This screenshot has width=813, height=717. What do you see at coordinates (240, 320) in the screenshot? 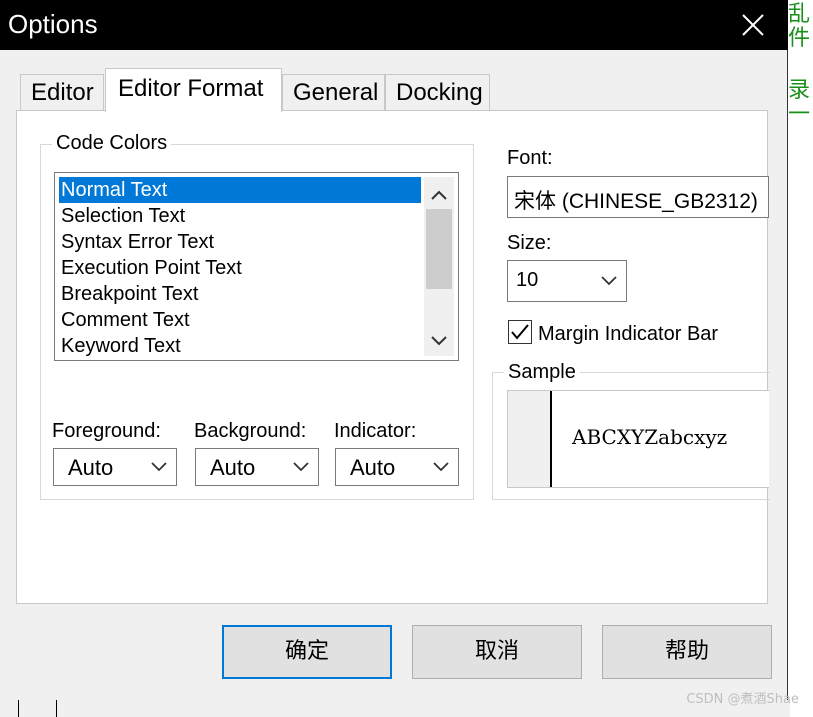
I see `list-item: Comment Text` at bounding box center [240, 320].